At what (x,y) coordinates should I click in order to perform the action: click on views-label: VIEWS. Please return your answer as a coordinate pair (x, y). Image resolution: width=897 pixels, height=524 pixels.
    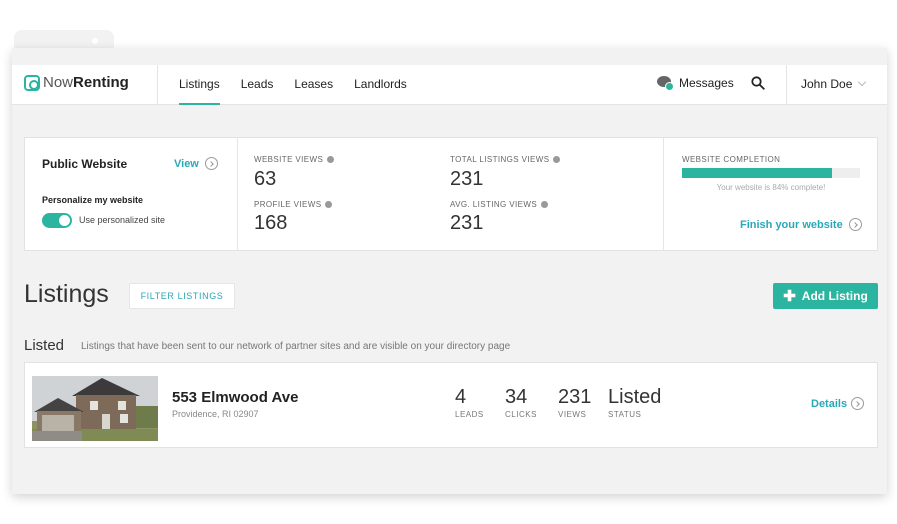
    Looking at the image, I should click on (572, 414).